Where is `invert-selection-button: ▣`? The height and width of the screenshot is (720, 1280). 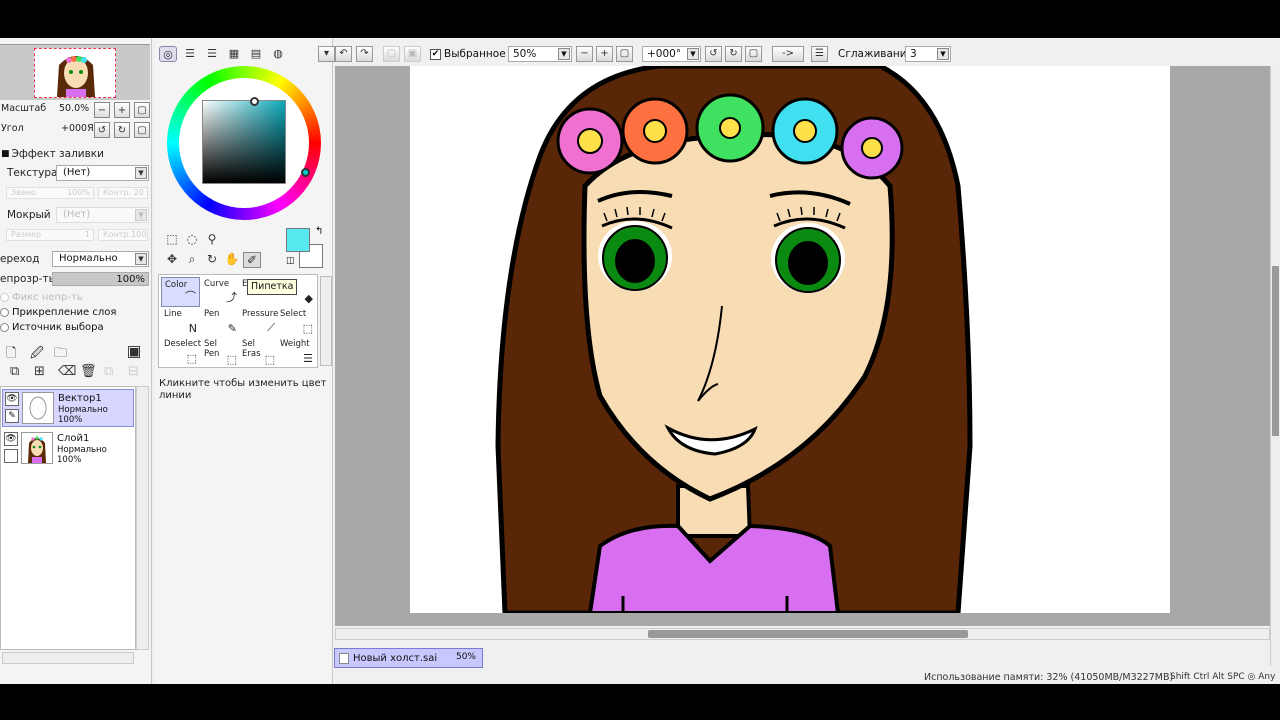 invert-selection-button: ▣ is located at coordinates (412, 54).